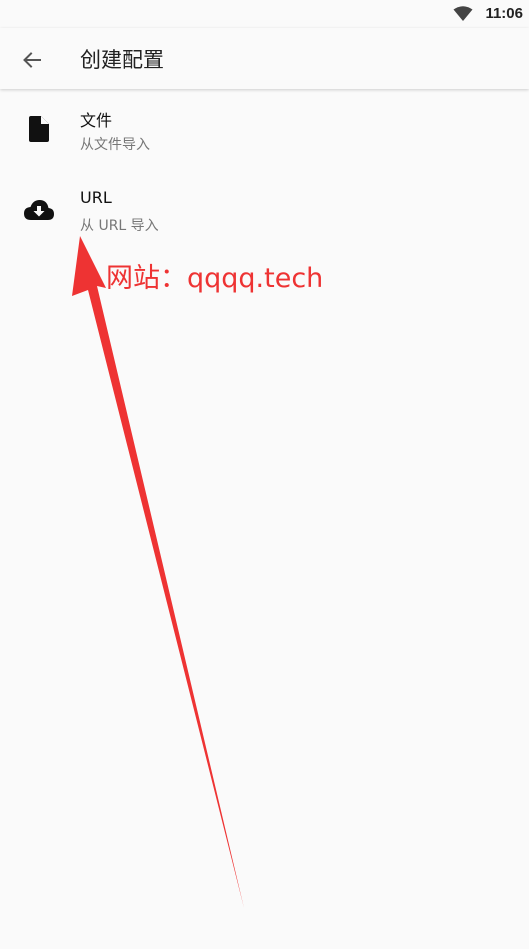  I want to click on back-button, so click(32, 60).